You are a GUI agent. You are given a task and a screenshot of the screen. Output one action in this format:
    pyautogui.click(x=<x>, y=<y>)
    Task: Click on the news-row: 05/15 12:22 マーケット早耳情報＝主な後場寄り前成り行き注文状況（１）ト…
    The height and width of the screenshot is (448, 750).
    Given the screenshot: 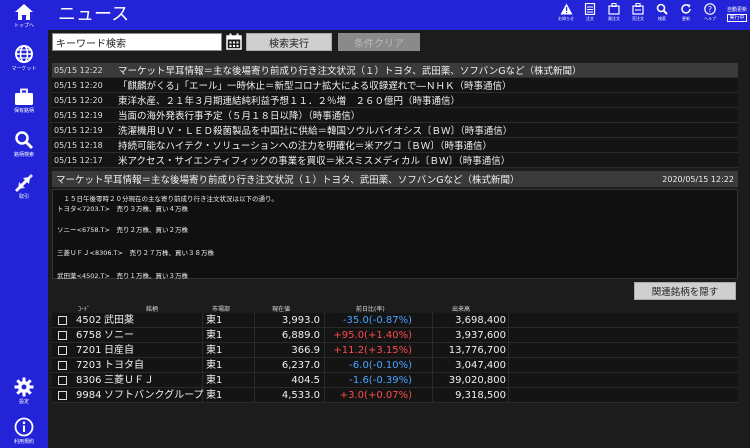 What is the action you would take?
    pyautogui.click(x=395, y=70)
    